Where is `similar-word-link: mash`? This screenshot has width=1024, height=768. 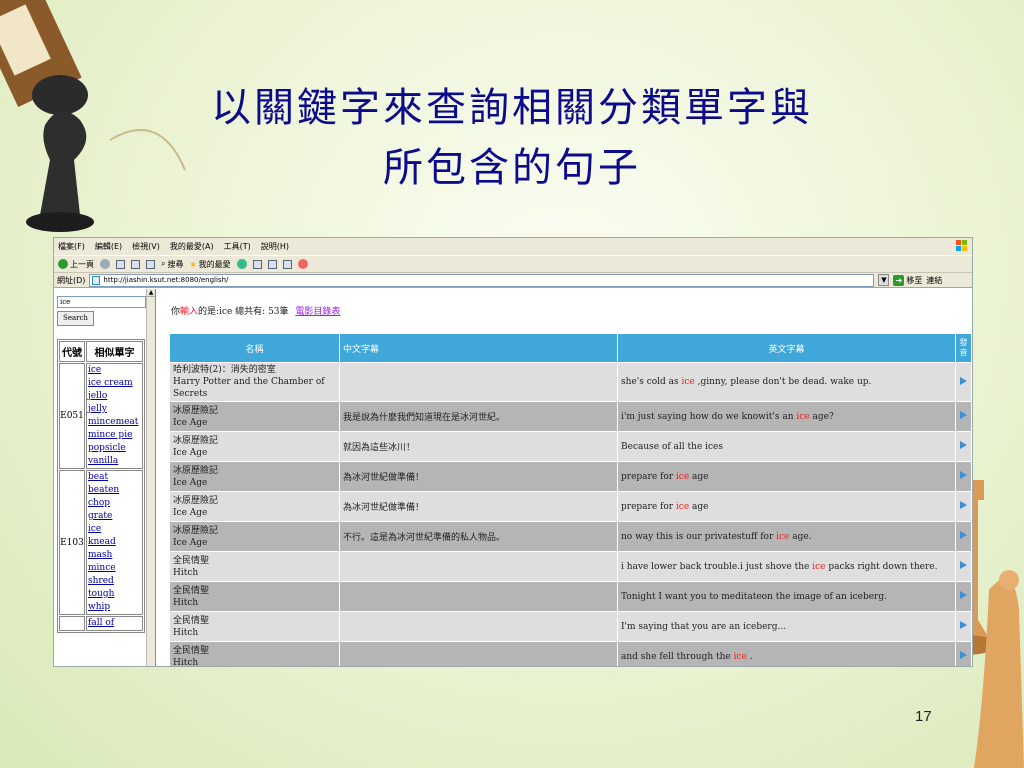
similar-word-link: mash is located at coordinates (114, 555).